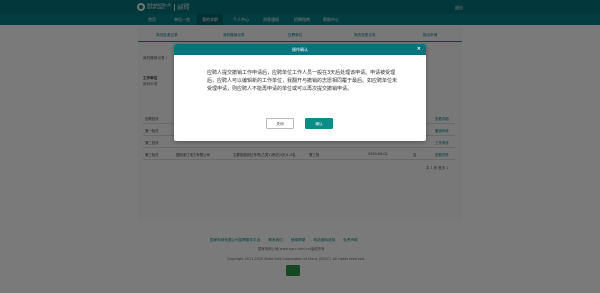  I want to click on confirm-button: 确认, so click(319, 123).